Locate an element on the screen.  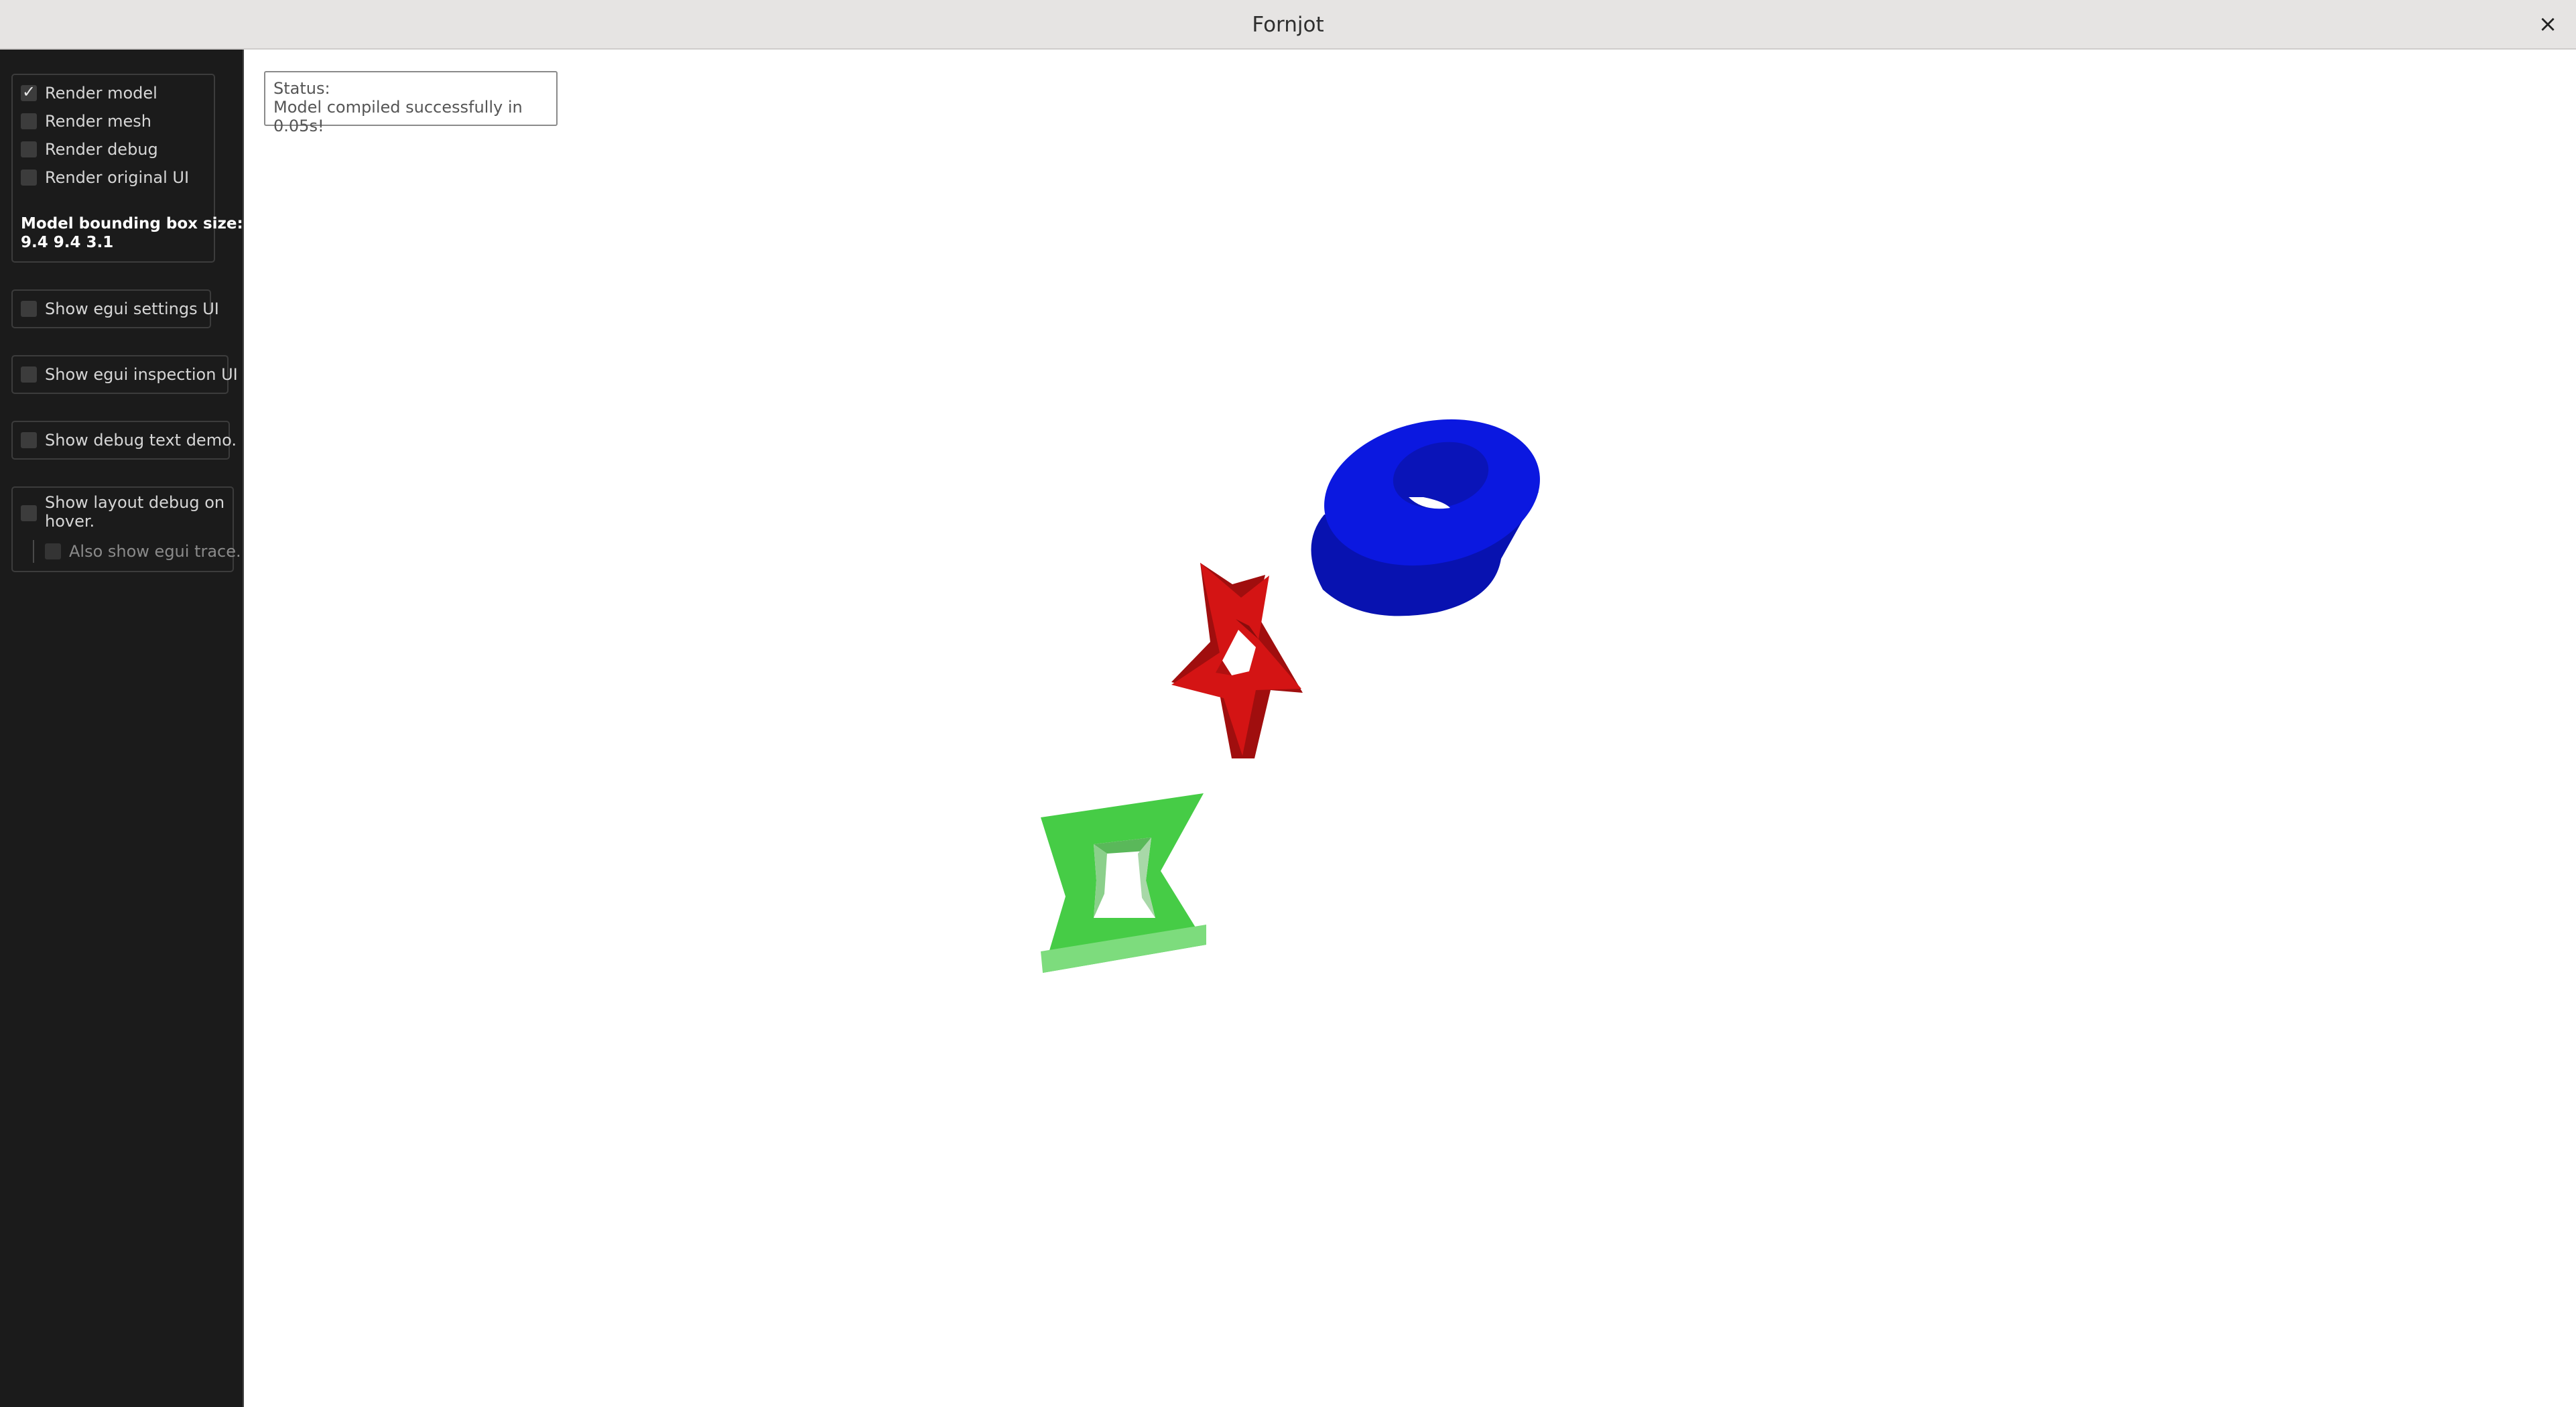
bbox-label: Model bounding box size: is located at coordinates (132, 224).